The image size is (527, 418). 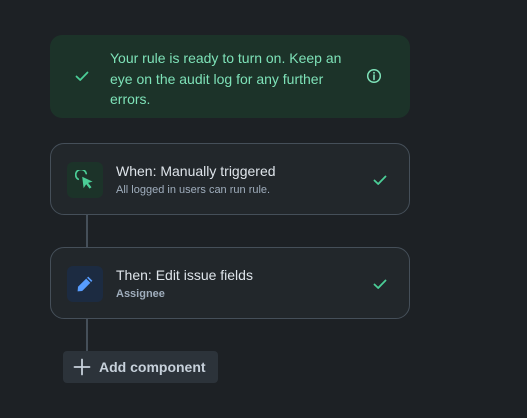 I want to click on pencil-icon, so click(x=85, y=284).